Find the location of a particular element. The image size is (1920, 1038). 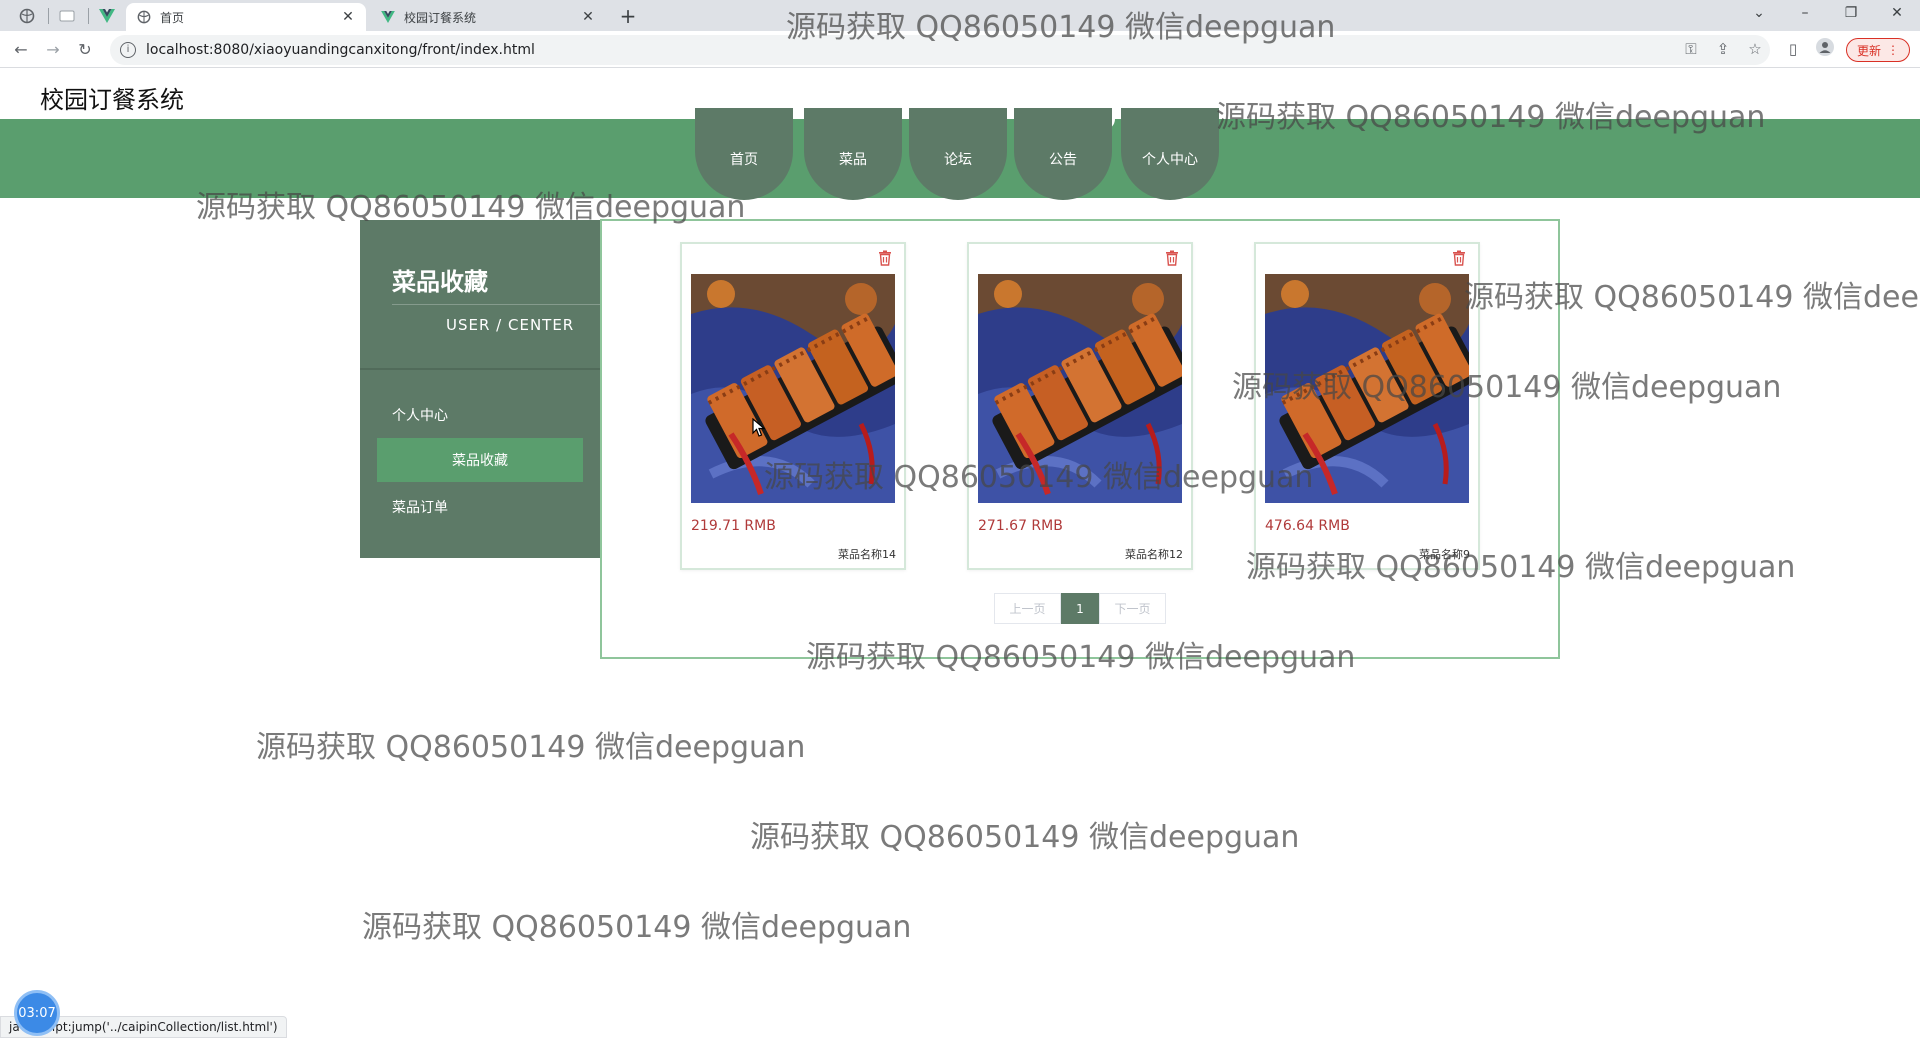

side-panel-icon: ▯ is located at coordinates (1793, 49).